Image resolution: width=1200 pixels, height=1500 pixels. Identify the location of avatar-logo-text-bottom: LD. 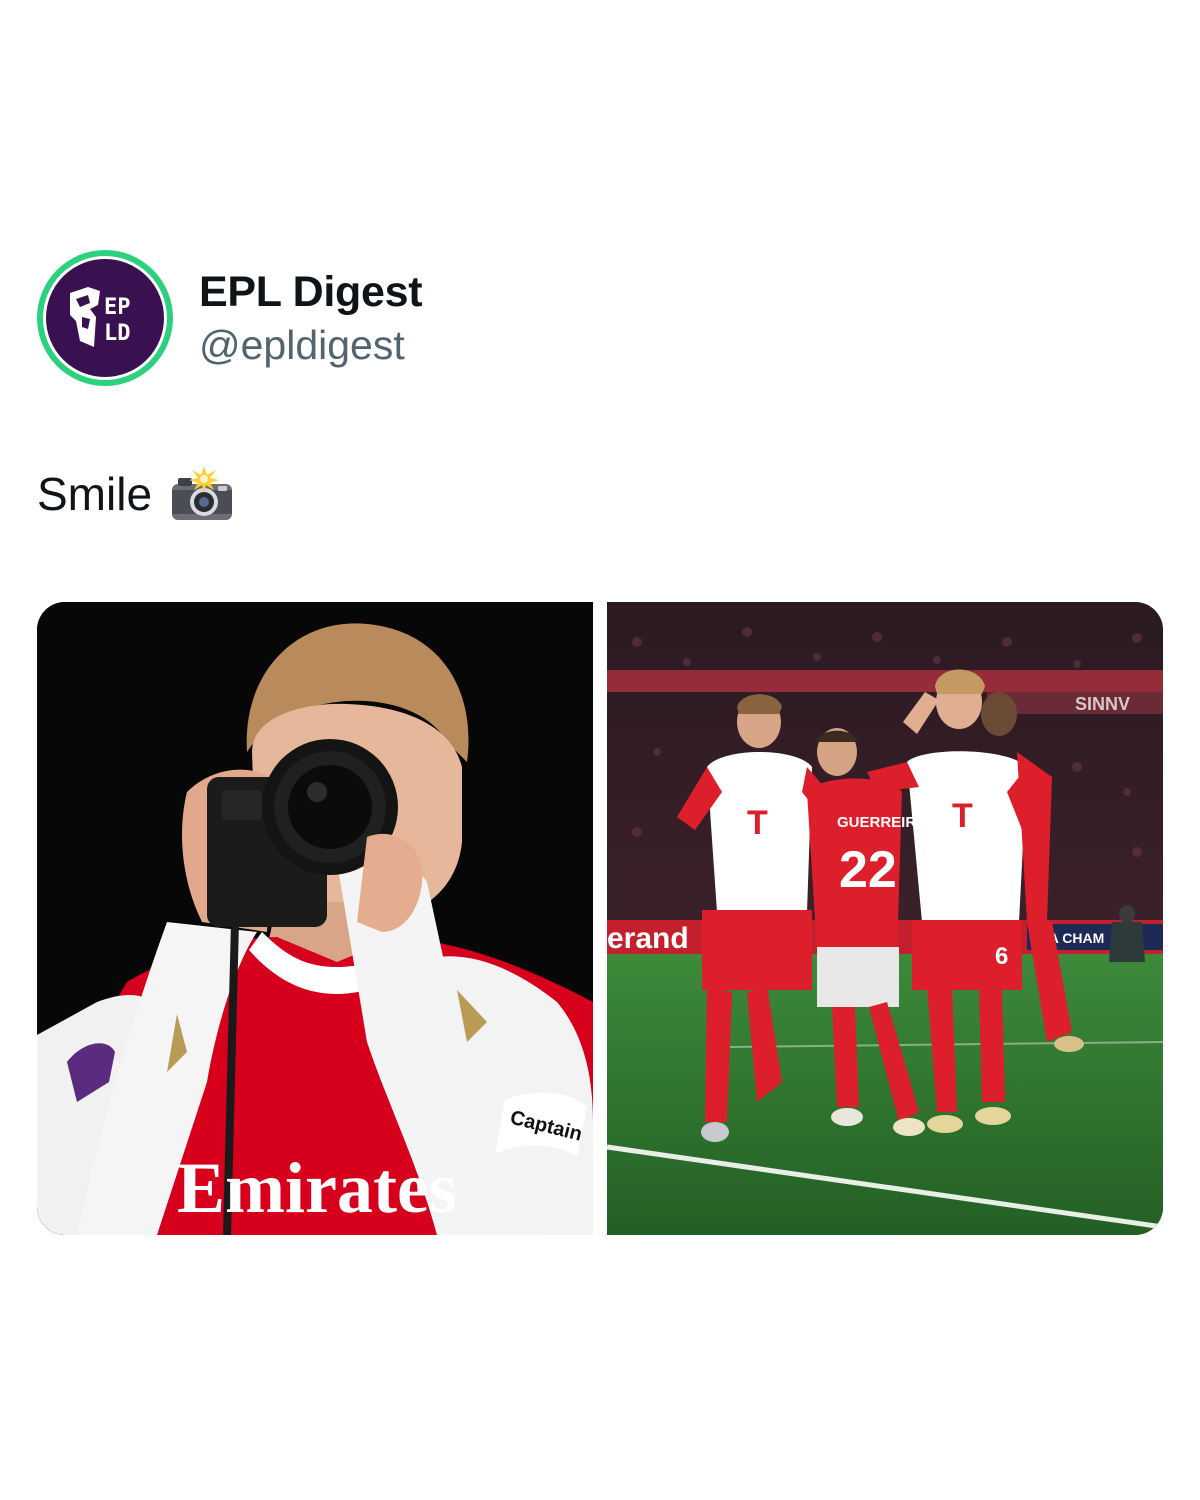
(117, 333).